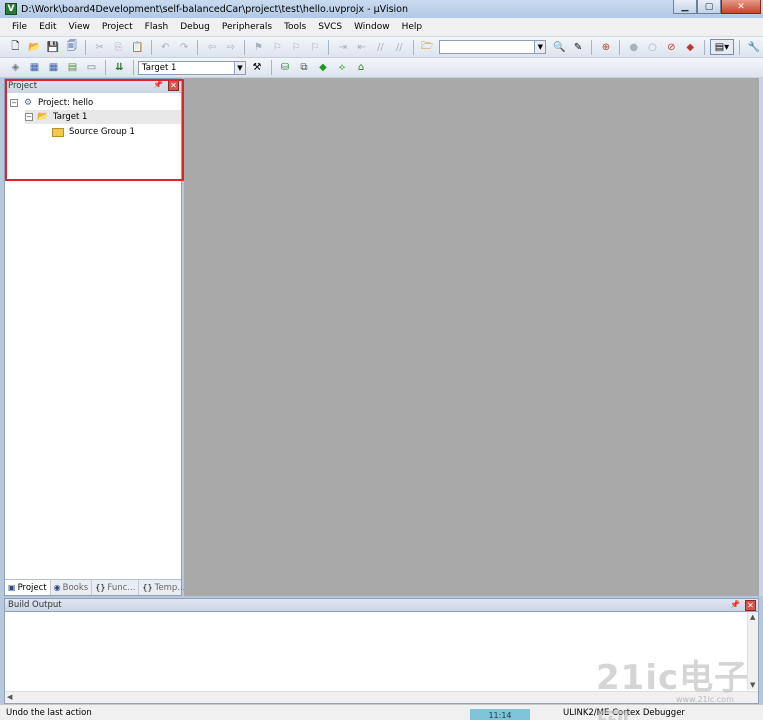  What do you see at coordinates (315, 47) in the screenshot?
I see `clear-bookmarks-icon: ⚐` at bounding box center [315, 47].